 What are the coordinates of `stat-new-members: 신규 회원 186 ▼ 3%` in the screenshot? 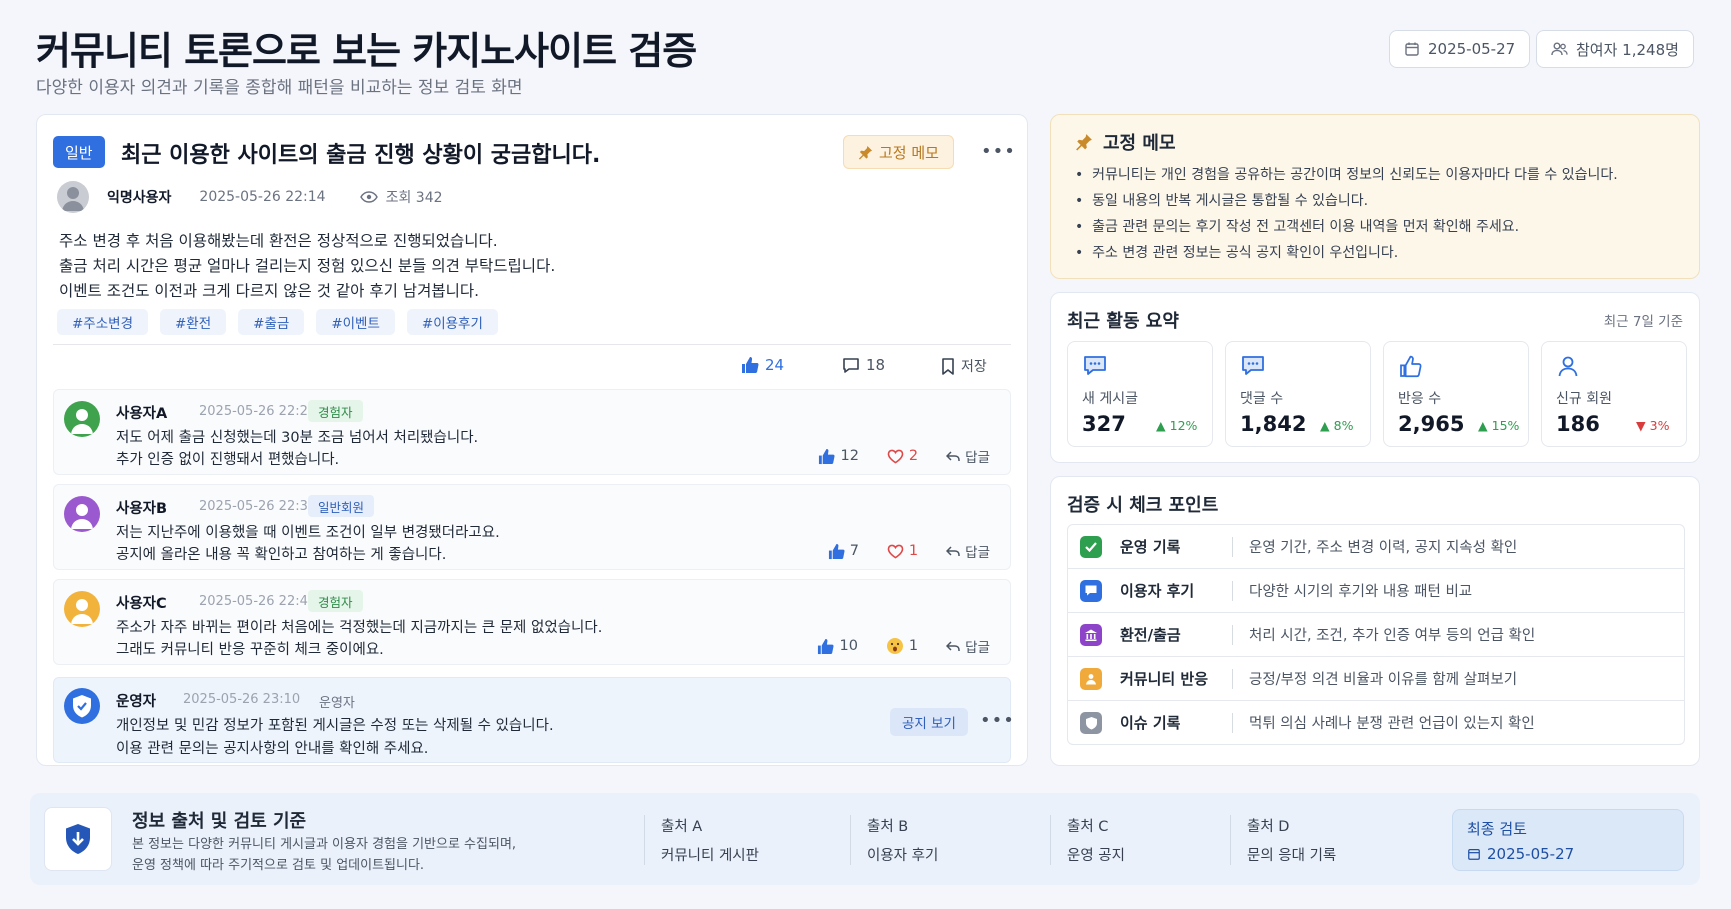 It's located at (1614, 394).